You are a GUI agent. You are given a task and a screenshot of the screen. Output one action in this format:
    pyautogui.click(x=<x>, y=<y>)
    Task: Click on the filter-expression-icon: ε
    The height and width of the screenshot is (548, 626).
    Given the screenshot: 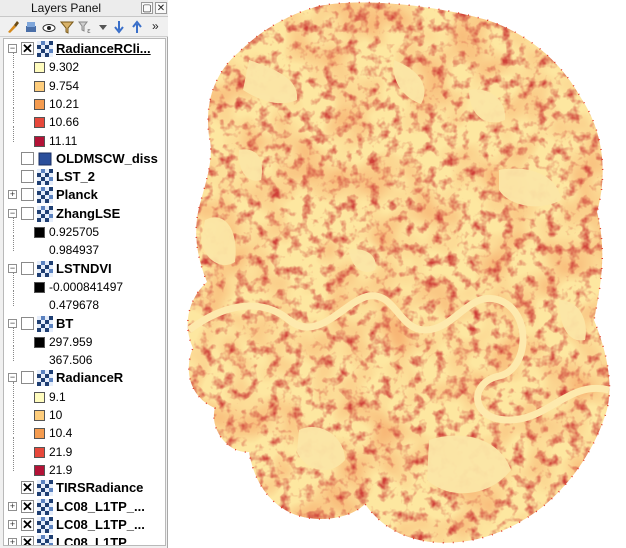 What is the action you would take?
    pyautogui.click(x=85, y=27)
    